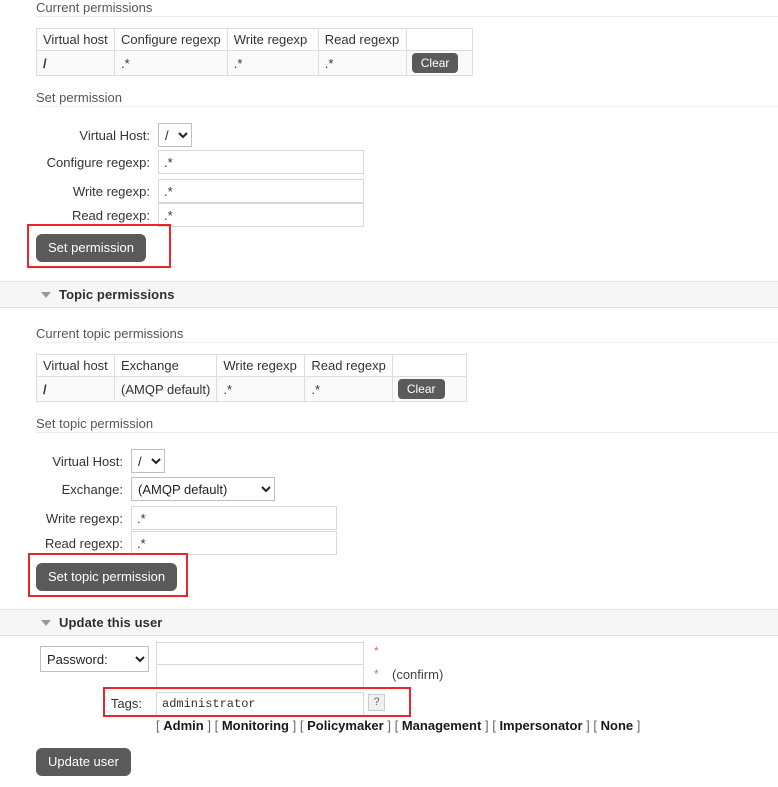  Describe the element at coordinates (389, 334) in the screenshot. I see `current-topic-permissions-label: Current topic permissions` at that location.